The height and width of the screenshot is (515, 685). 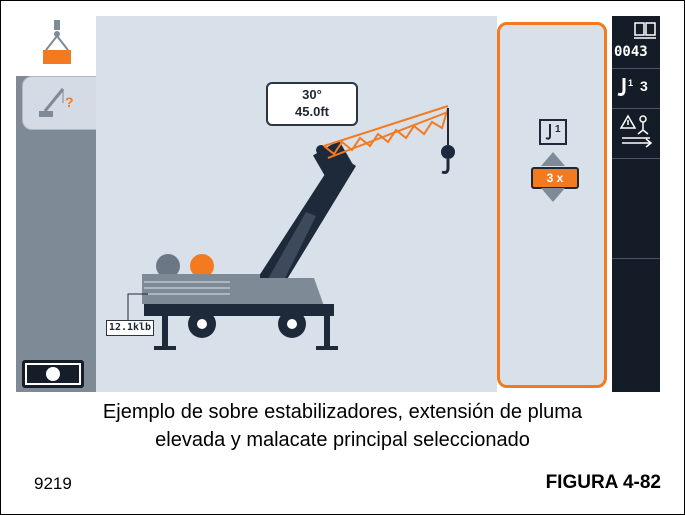 I want to click on warning-icon, so click(x=636, y=131).